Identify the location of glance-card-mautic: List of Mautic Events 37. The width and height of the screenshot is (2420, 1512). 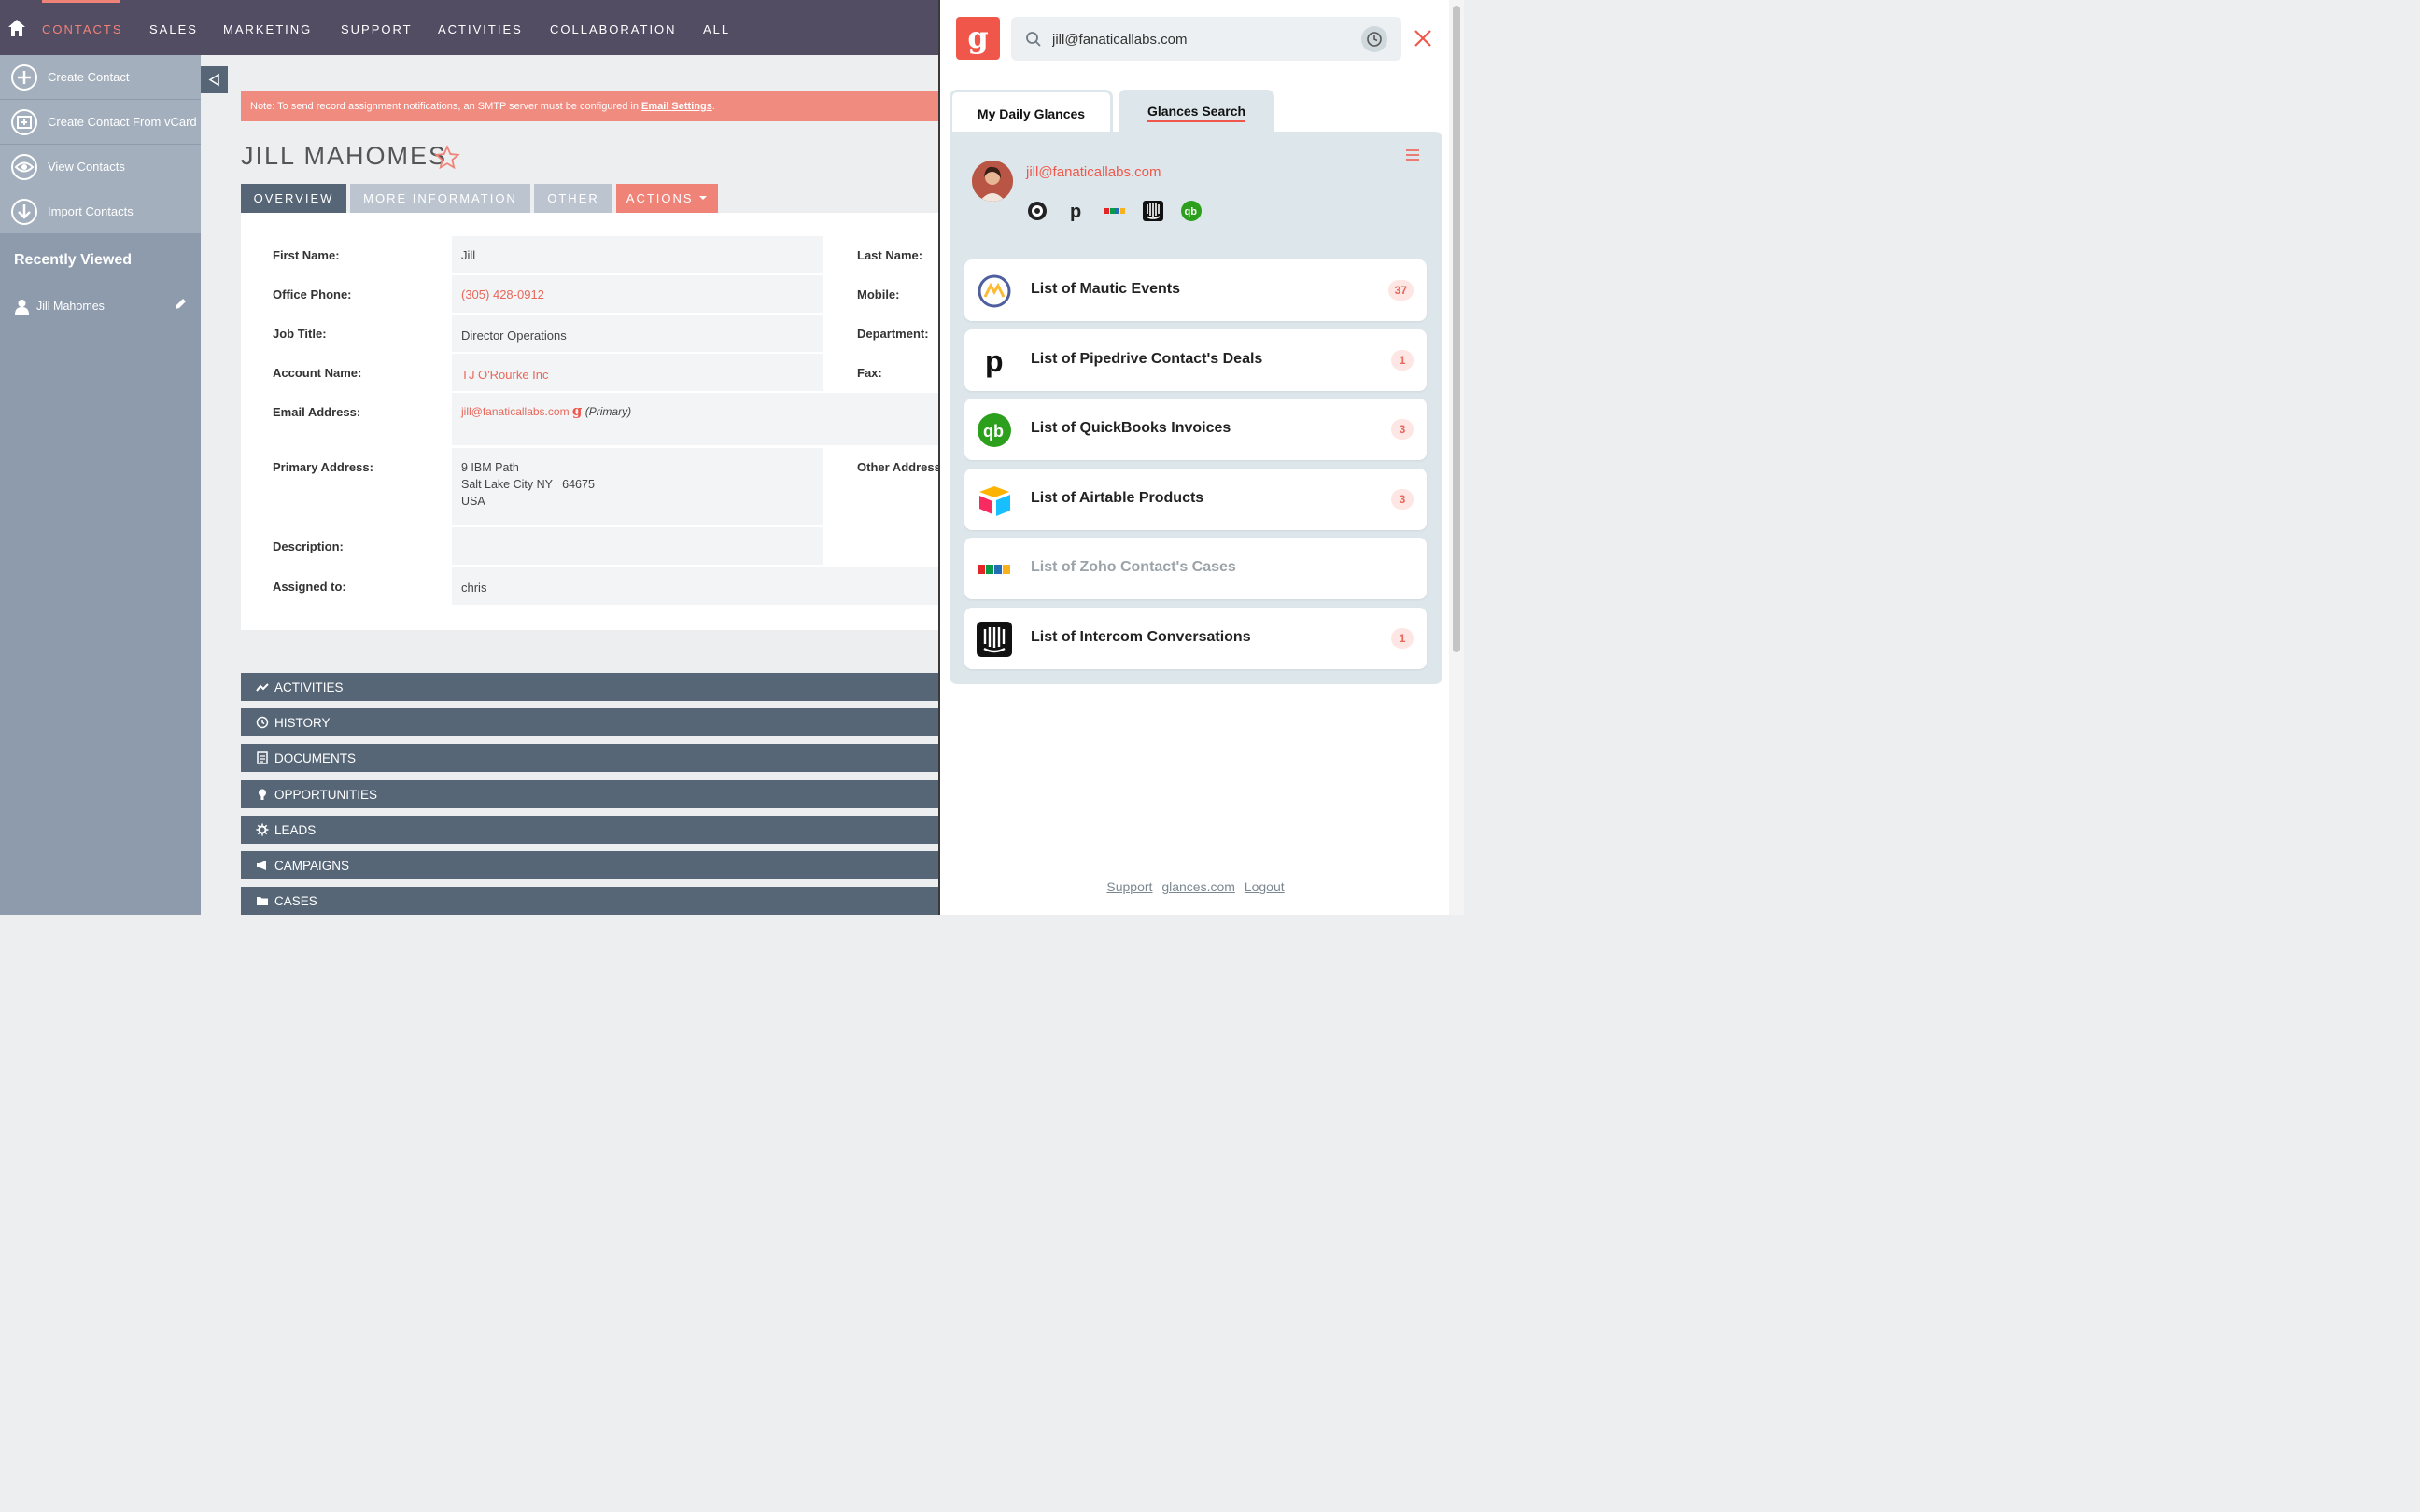
(1195, 290).